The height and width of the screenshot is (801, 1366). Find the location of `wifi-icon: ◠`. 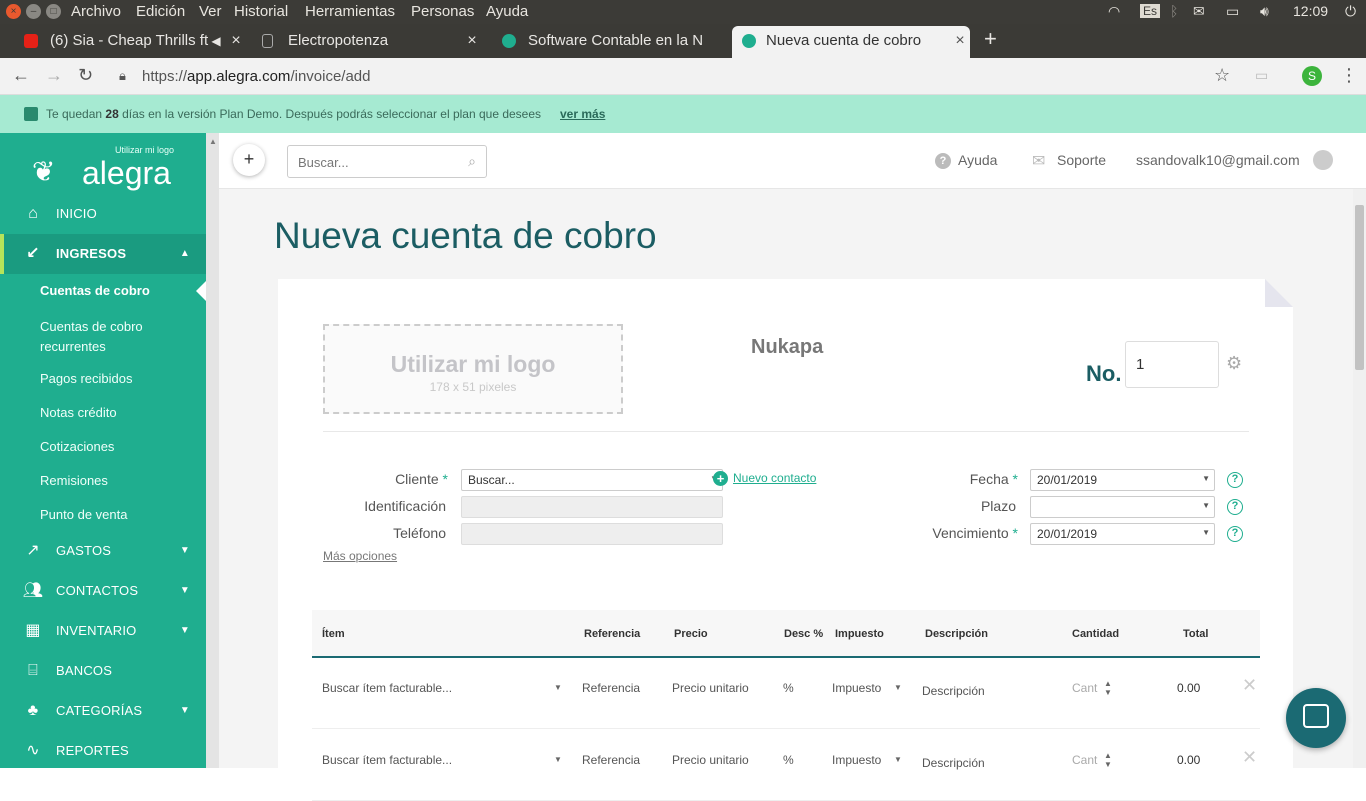

wifi-icon: ◠ is located at coordinates (1114, 11).